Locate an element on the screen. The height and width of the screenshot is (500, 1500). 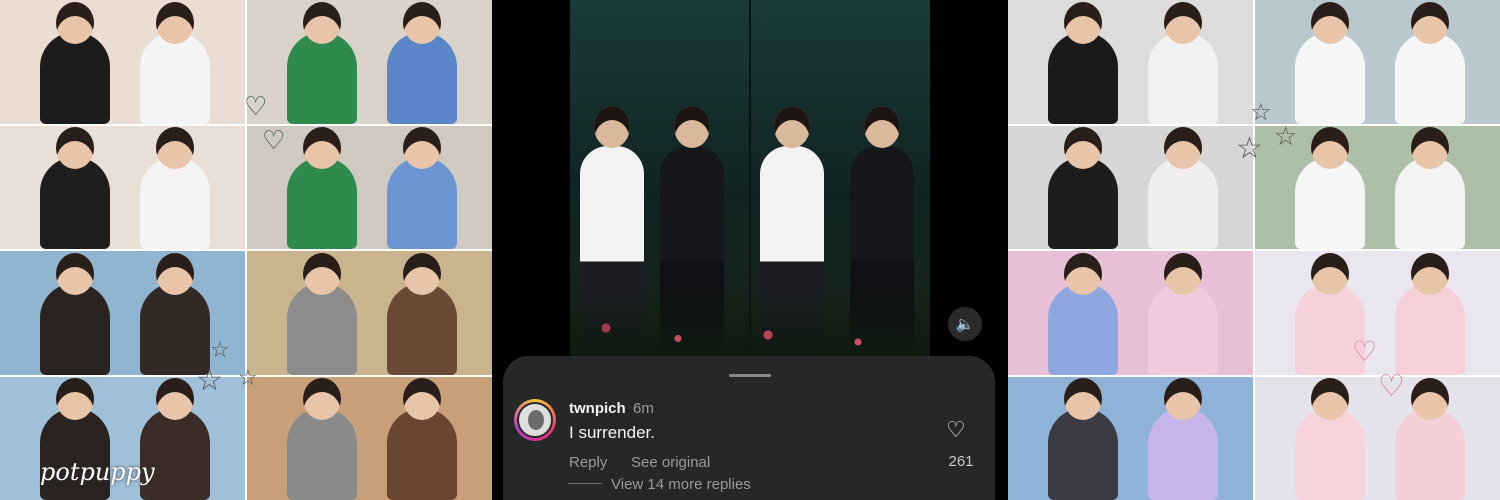
signature-watermark: potpuppy is located at coordinates (97, 472).